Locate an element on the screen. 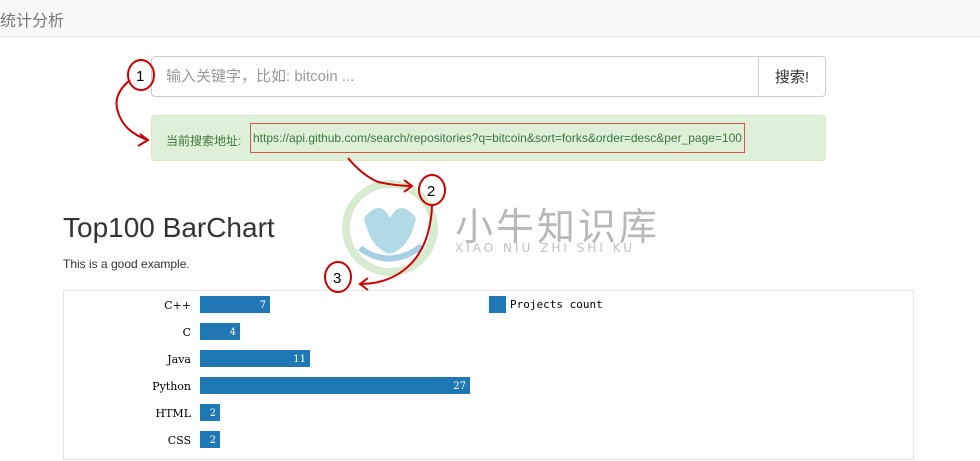  category-label: C++ is located at coordinates (177, 305).